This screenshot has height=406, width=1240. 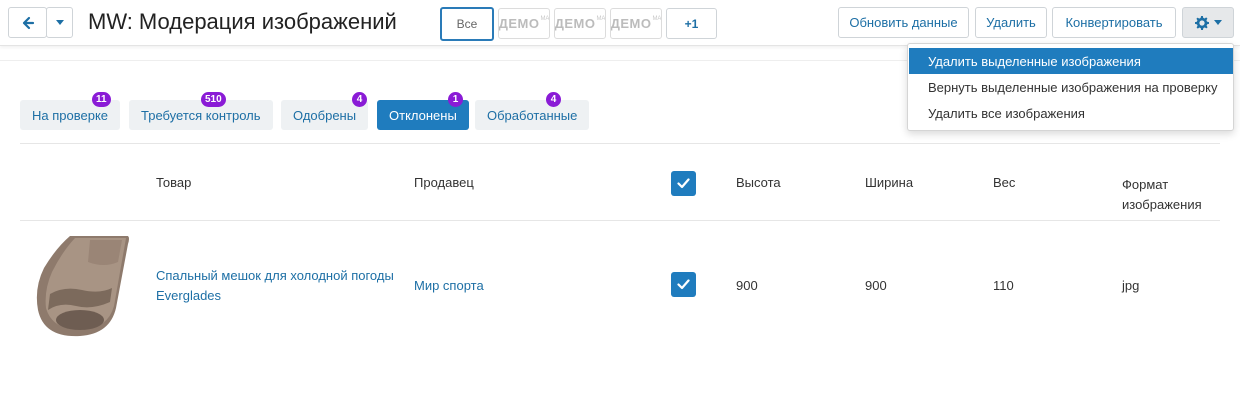 I want to click on tab-approved: Одобрены 4, so click(x=325, y=111).